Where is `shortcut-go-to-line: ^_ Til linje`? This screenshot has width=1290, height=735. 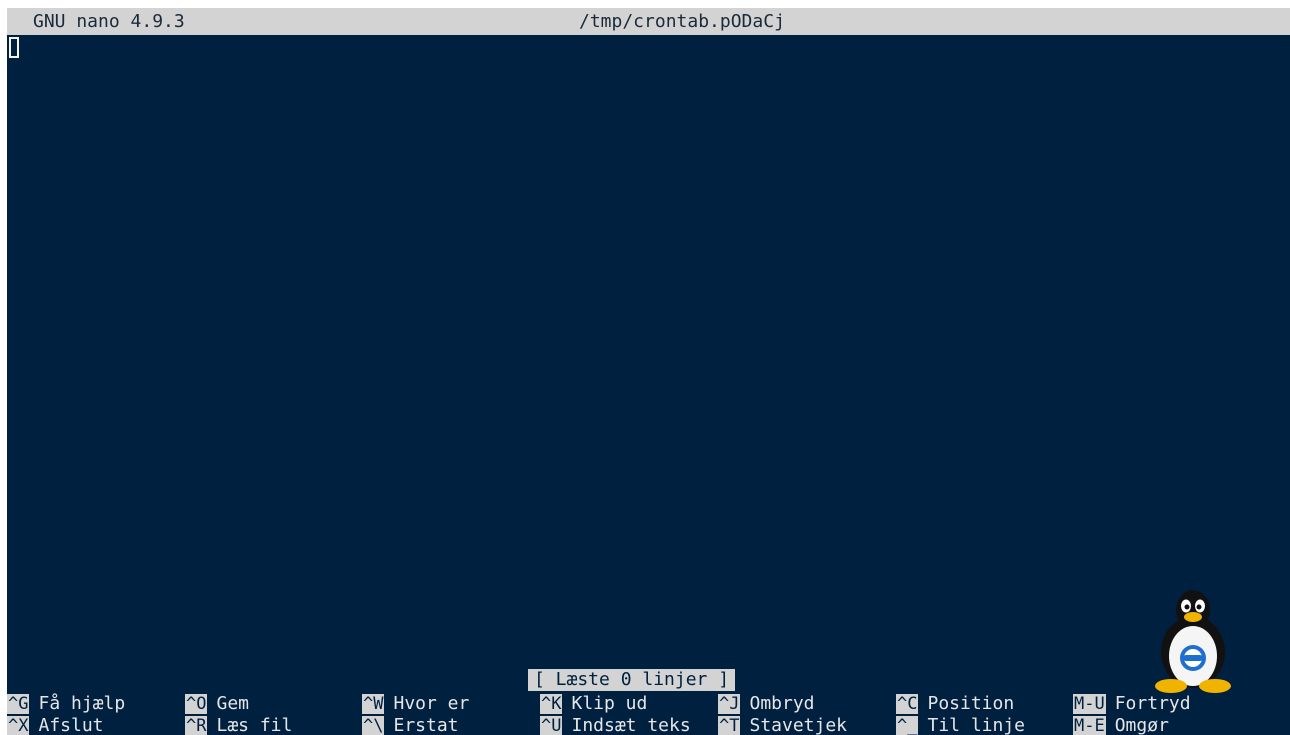
shortcut-go-to-line: ^_ Til linje is located at coordinates (960, 725).